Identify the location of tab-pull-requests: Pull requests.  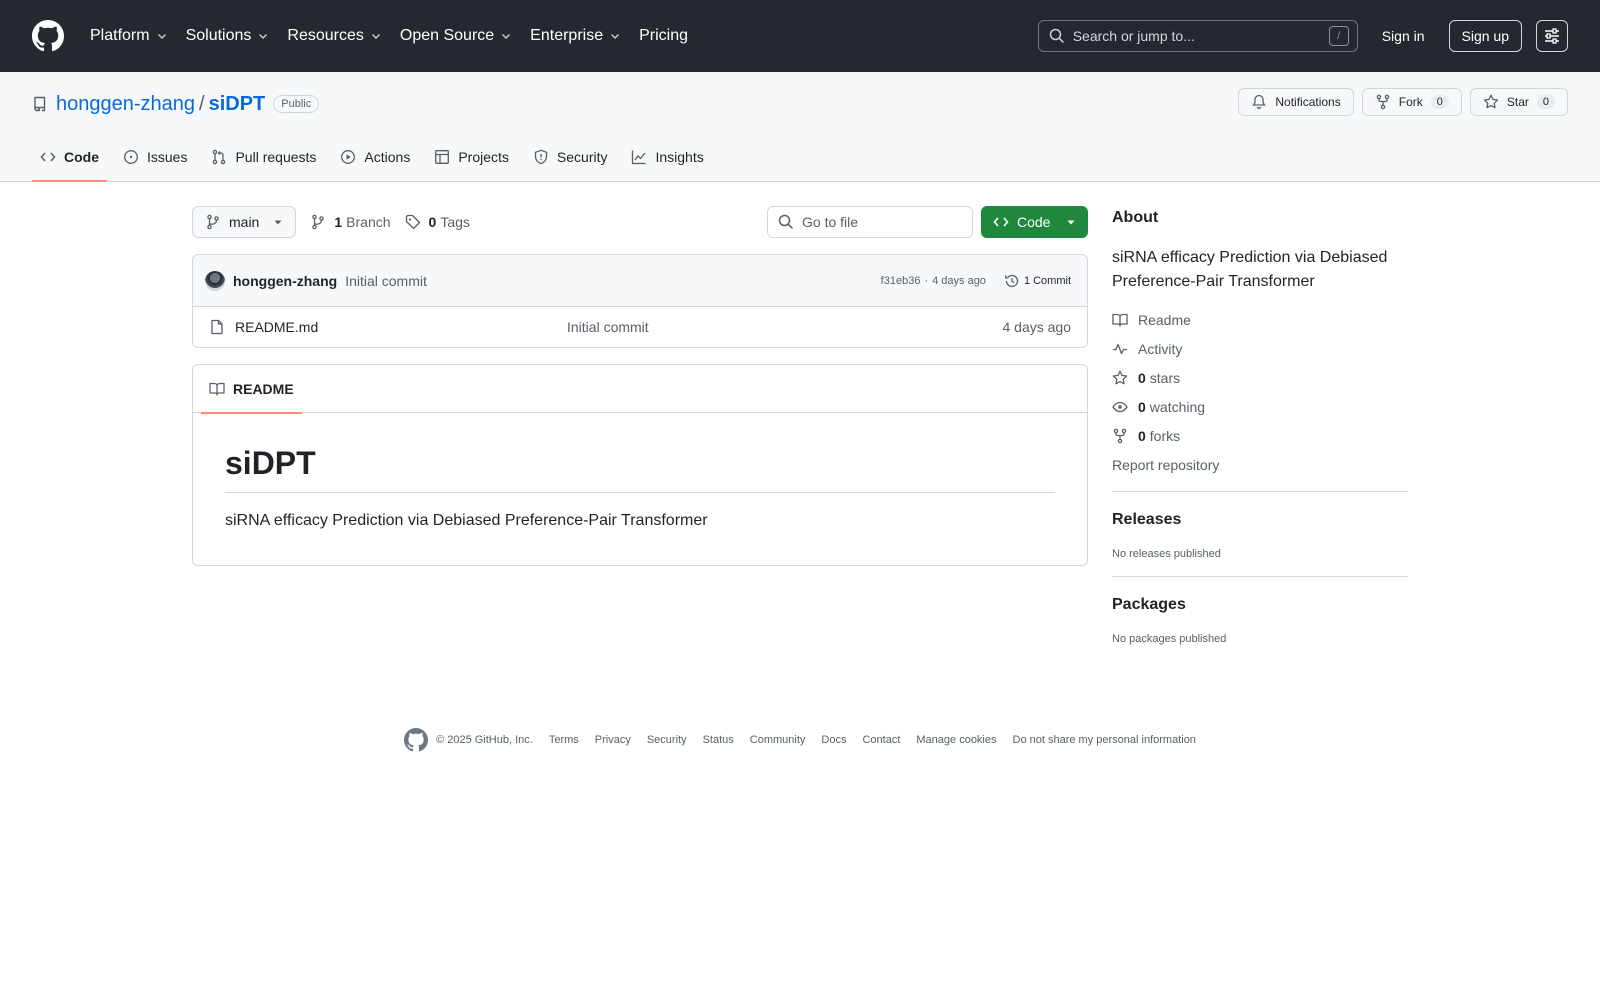
(263, 157).